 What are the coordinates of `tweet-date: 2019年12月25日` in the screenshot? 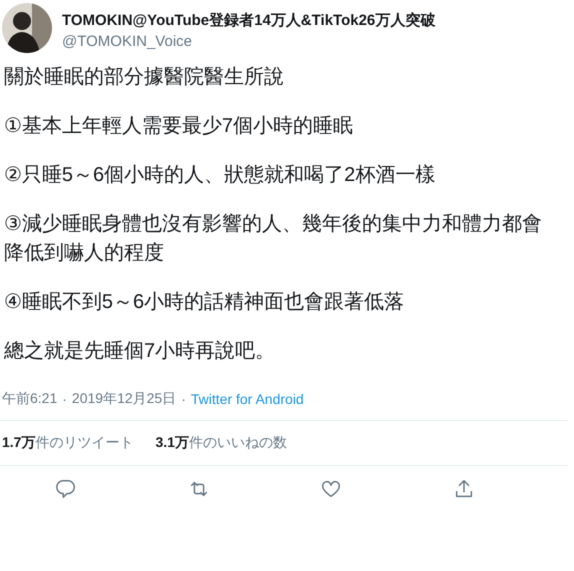 It's located at (124, 399).